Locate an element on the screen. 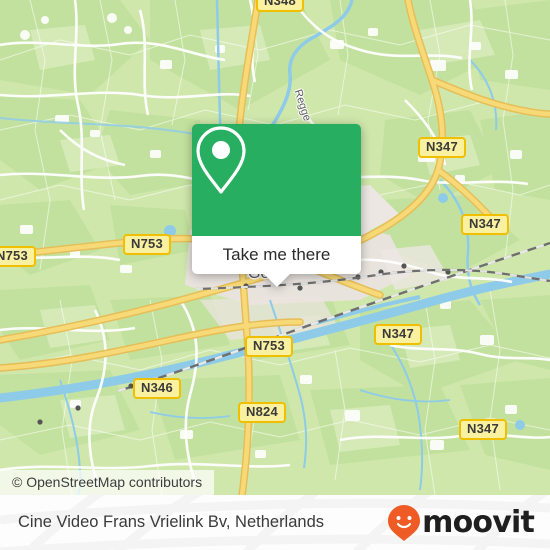 Image resolution: width=550 pixels, height=550 pixels. road-shield-n824: N824 is located at coordinates (262, 412).